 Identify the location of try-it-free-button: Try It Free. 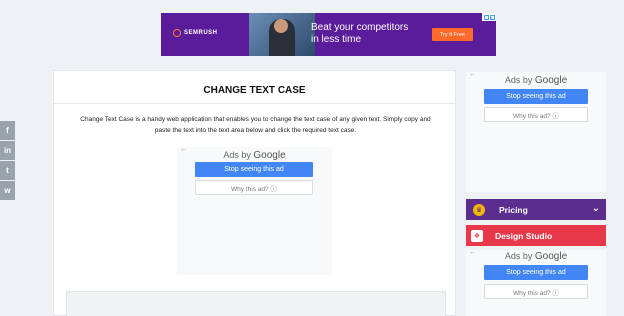
(452, 34).